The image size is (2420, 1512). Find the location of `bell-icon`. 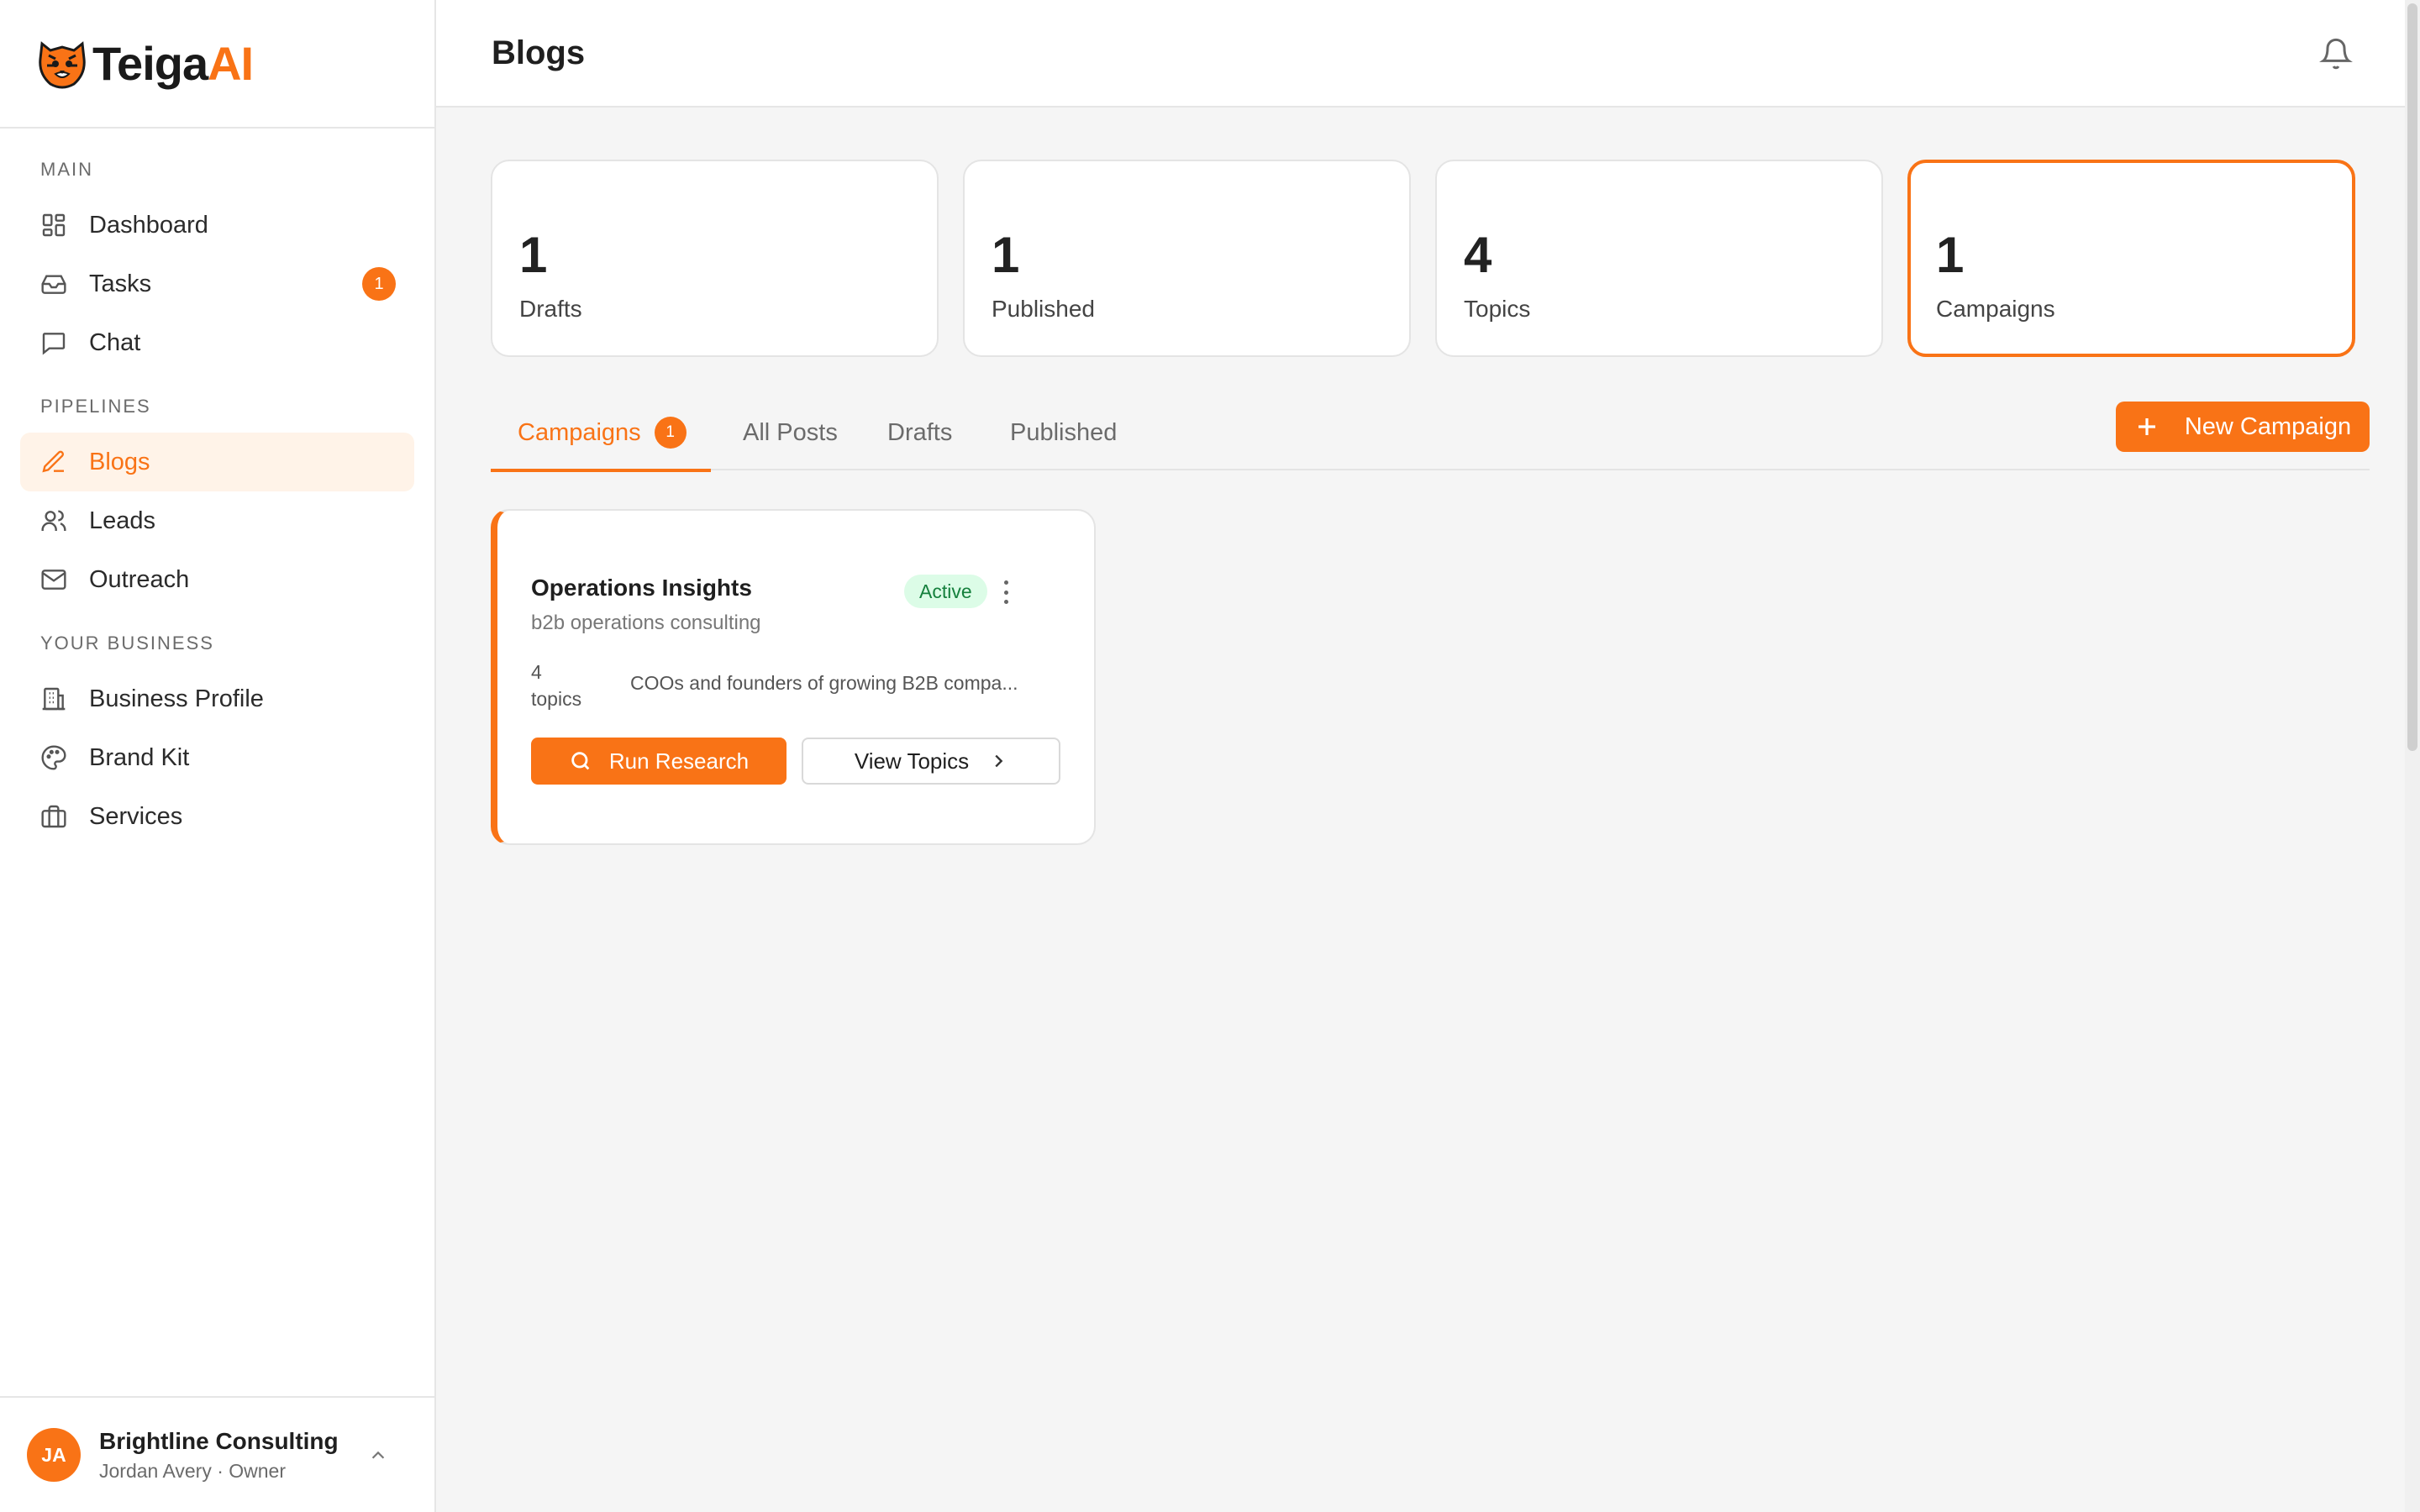

bell-icon is located at coordinates (2336, 54).